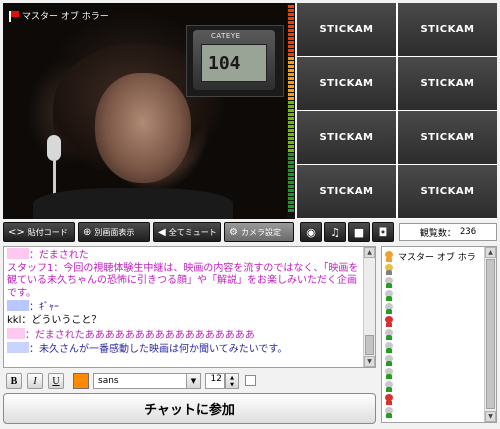 The width and height of the screenshot is (500, 429). I want to click on user-list-scroll-thumb, so click(490, 334).